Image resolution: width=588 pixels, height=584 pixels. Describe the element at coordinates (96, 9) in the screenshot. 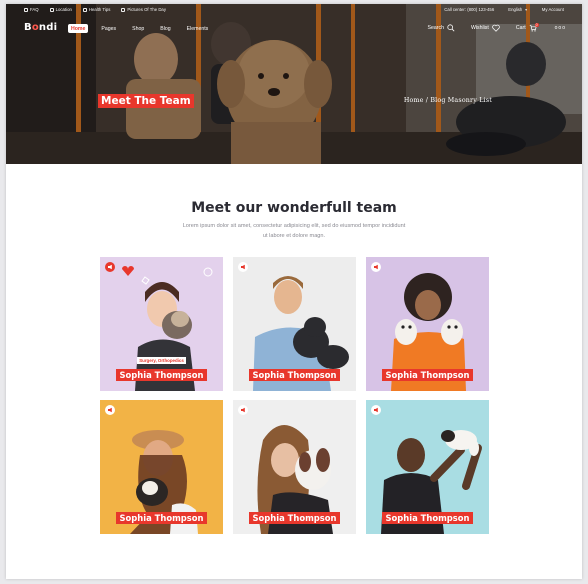

I see `topbar-link-health-tips: Health Tips` at that location.